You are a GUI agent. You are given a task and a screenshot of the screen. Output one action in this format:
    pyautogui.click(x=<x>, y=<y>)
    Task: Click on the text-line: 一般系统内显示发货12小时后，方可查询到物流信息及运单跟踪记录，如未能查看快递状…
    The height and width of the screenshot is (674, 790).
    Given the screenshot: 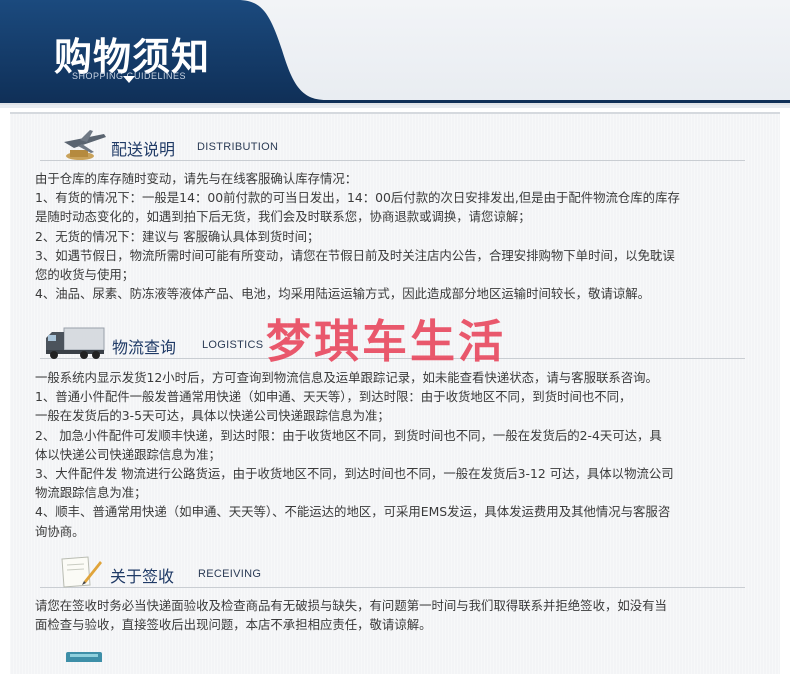 What is the action you would take?
    pyautogui.click(x=346, y=377)
    